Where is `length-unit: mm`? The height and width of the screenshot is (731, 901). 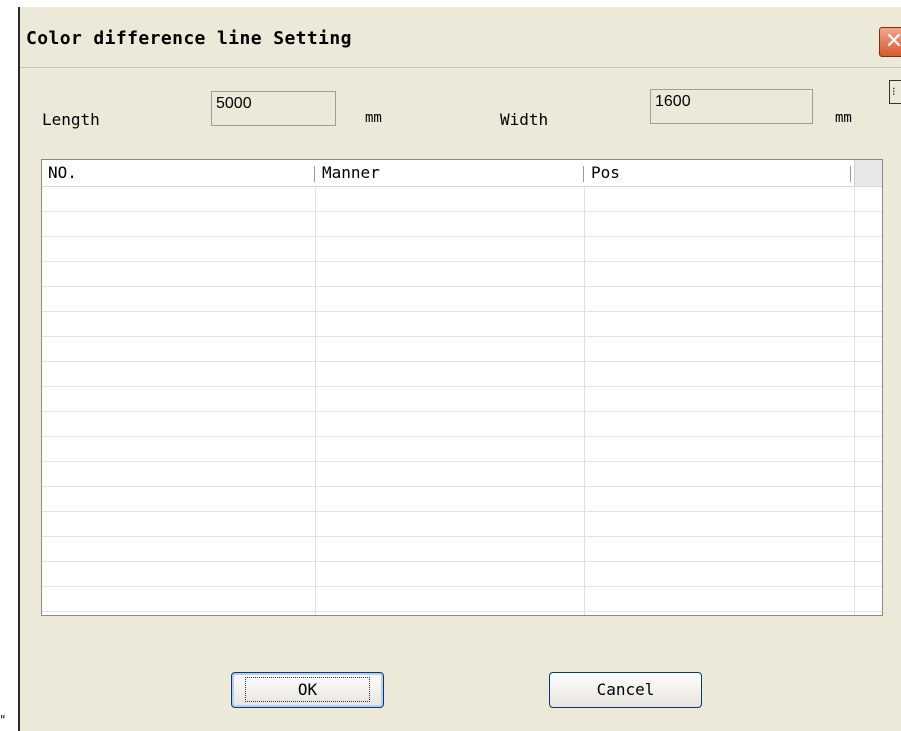
length-unit: mm is located at coordinates (373, 118).